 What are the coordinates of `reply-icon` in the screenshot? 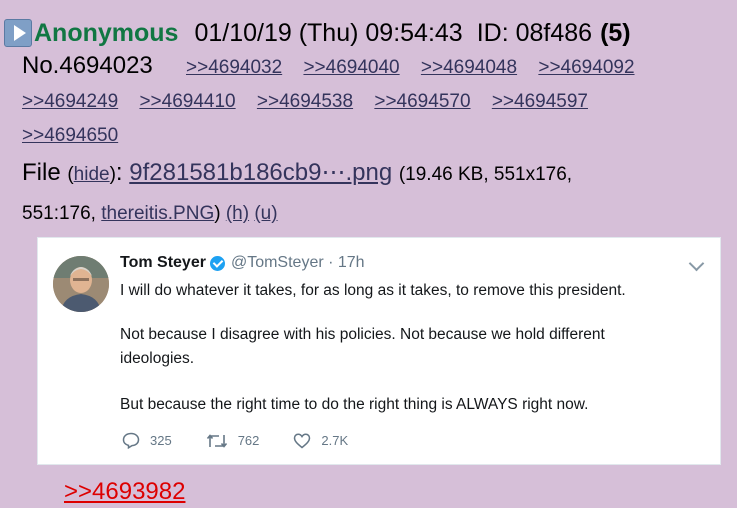 It's located at (131, 440).